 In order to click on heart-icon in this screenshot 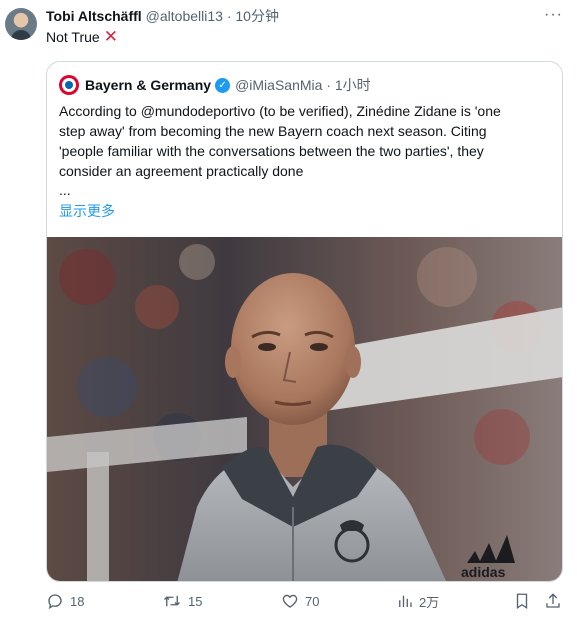, I will do `click(290, 601)`.